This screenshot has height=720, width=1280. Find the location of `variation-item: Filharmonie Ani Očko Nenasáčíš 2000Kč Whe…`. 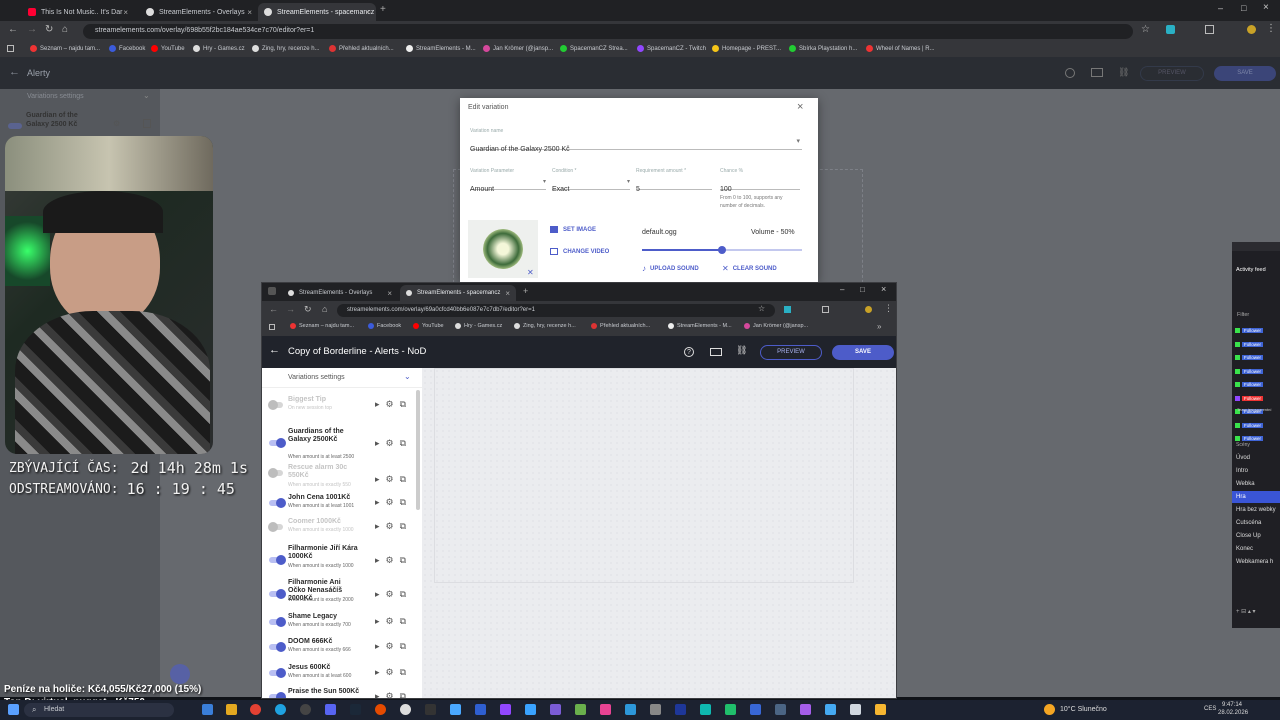

variation-item: Filharmonie Ani Očko Nenasáčíš 2000Kč Whe… is located at coordinates (342, 594).